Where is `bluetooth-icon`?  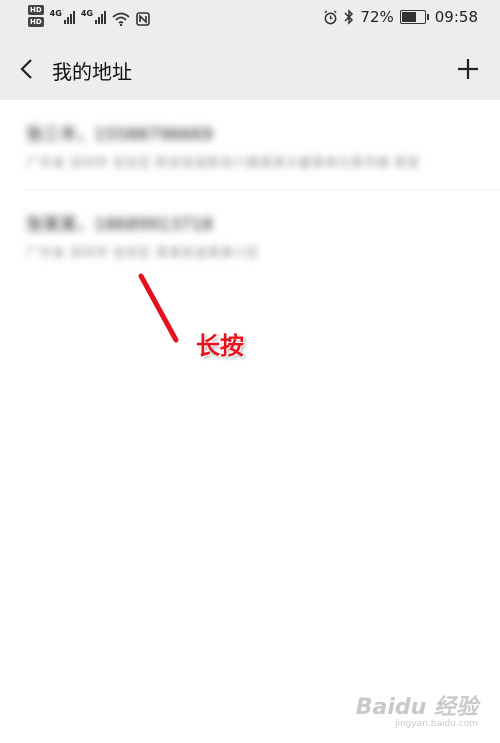 bluetooth-icon is located at coordinates (349, 17).